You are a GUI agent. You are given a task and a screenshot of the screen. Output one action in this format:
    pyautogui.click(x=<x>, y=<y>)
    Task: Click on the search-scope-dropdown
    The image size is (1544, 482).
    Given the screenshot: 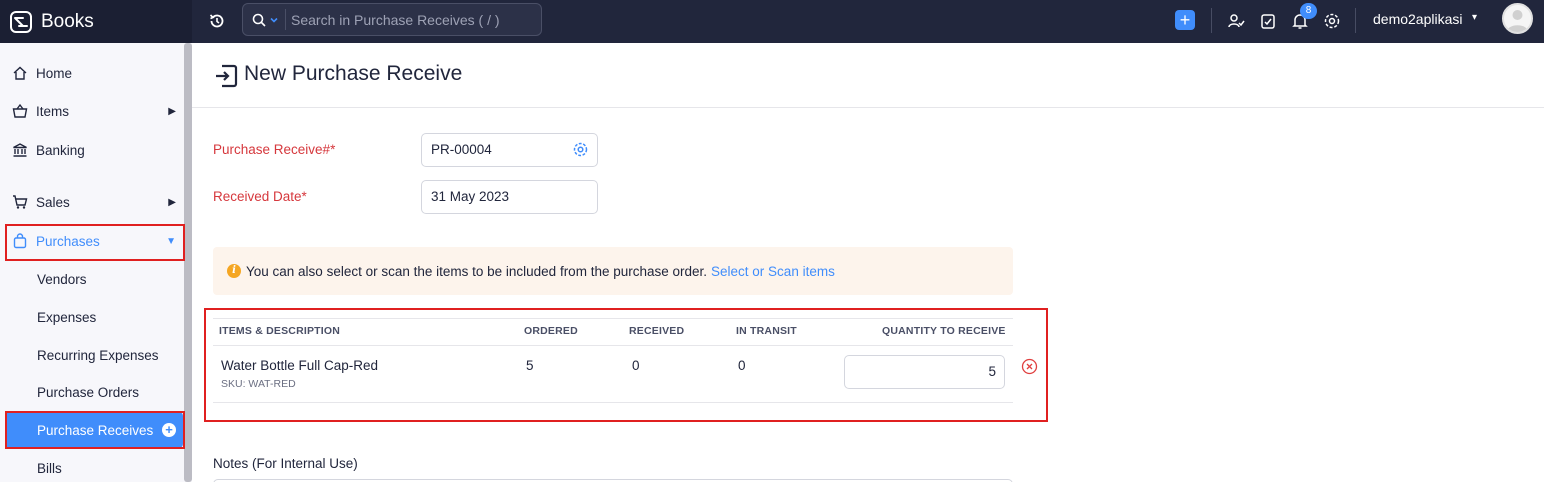 What is the action you would take?
    pyautogui.click(x=264, y=19)
    